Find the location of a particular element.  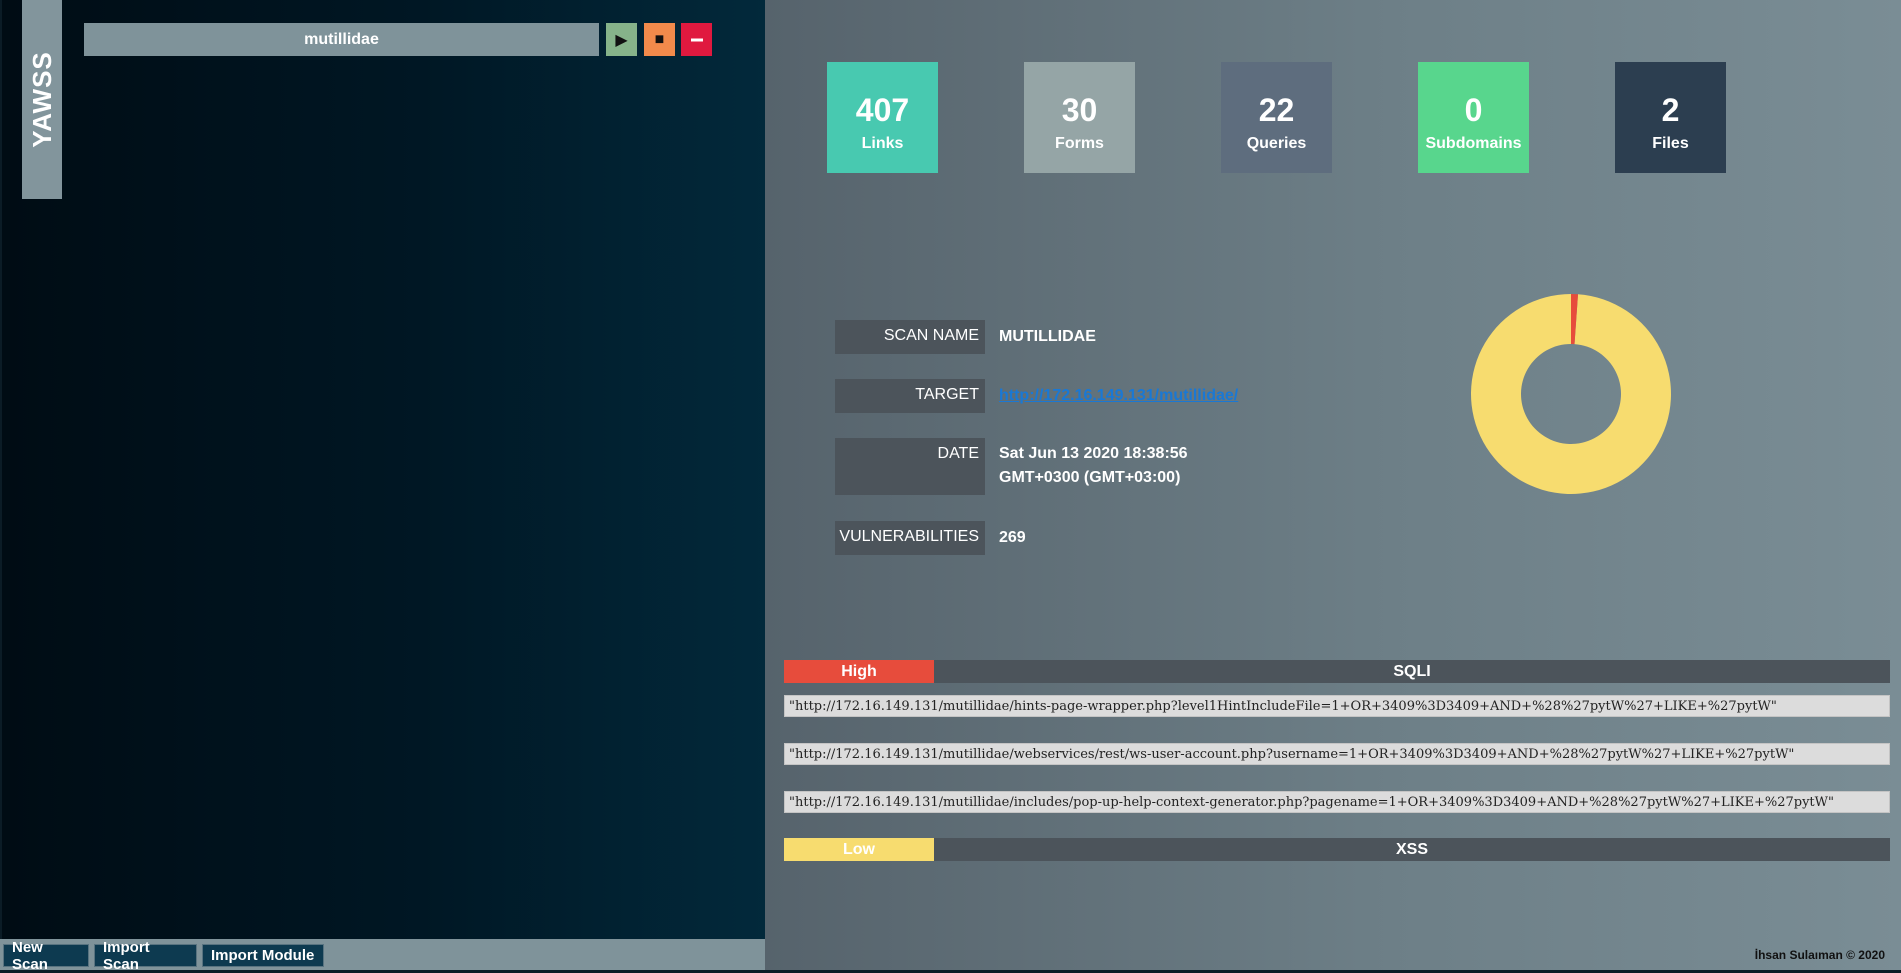

play-icon: ▶ is located at coordinates (621, 40).